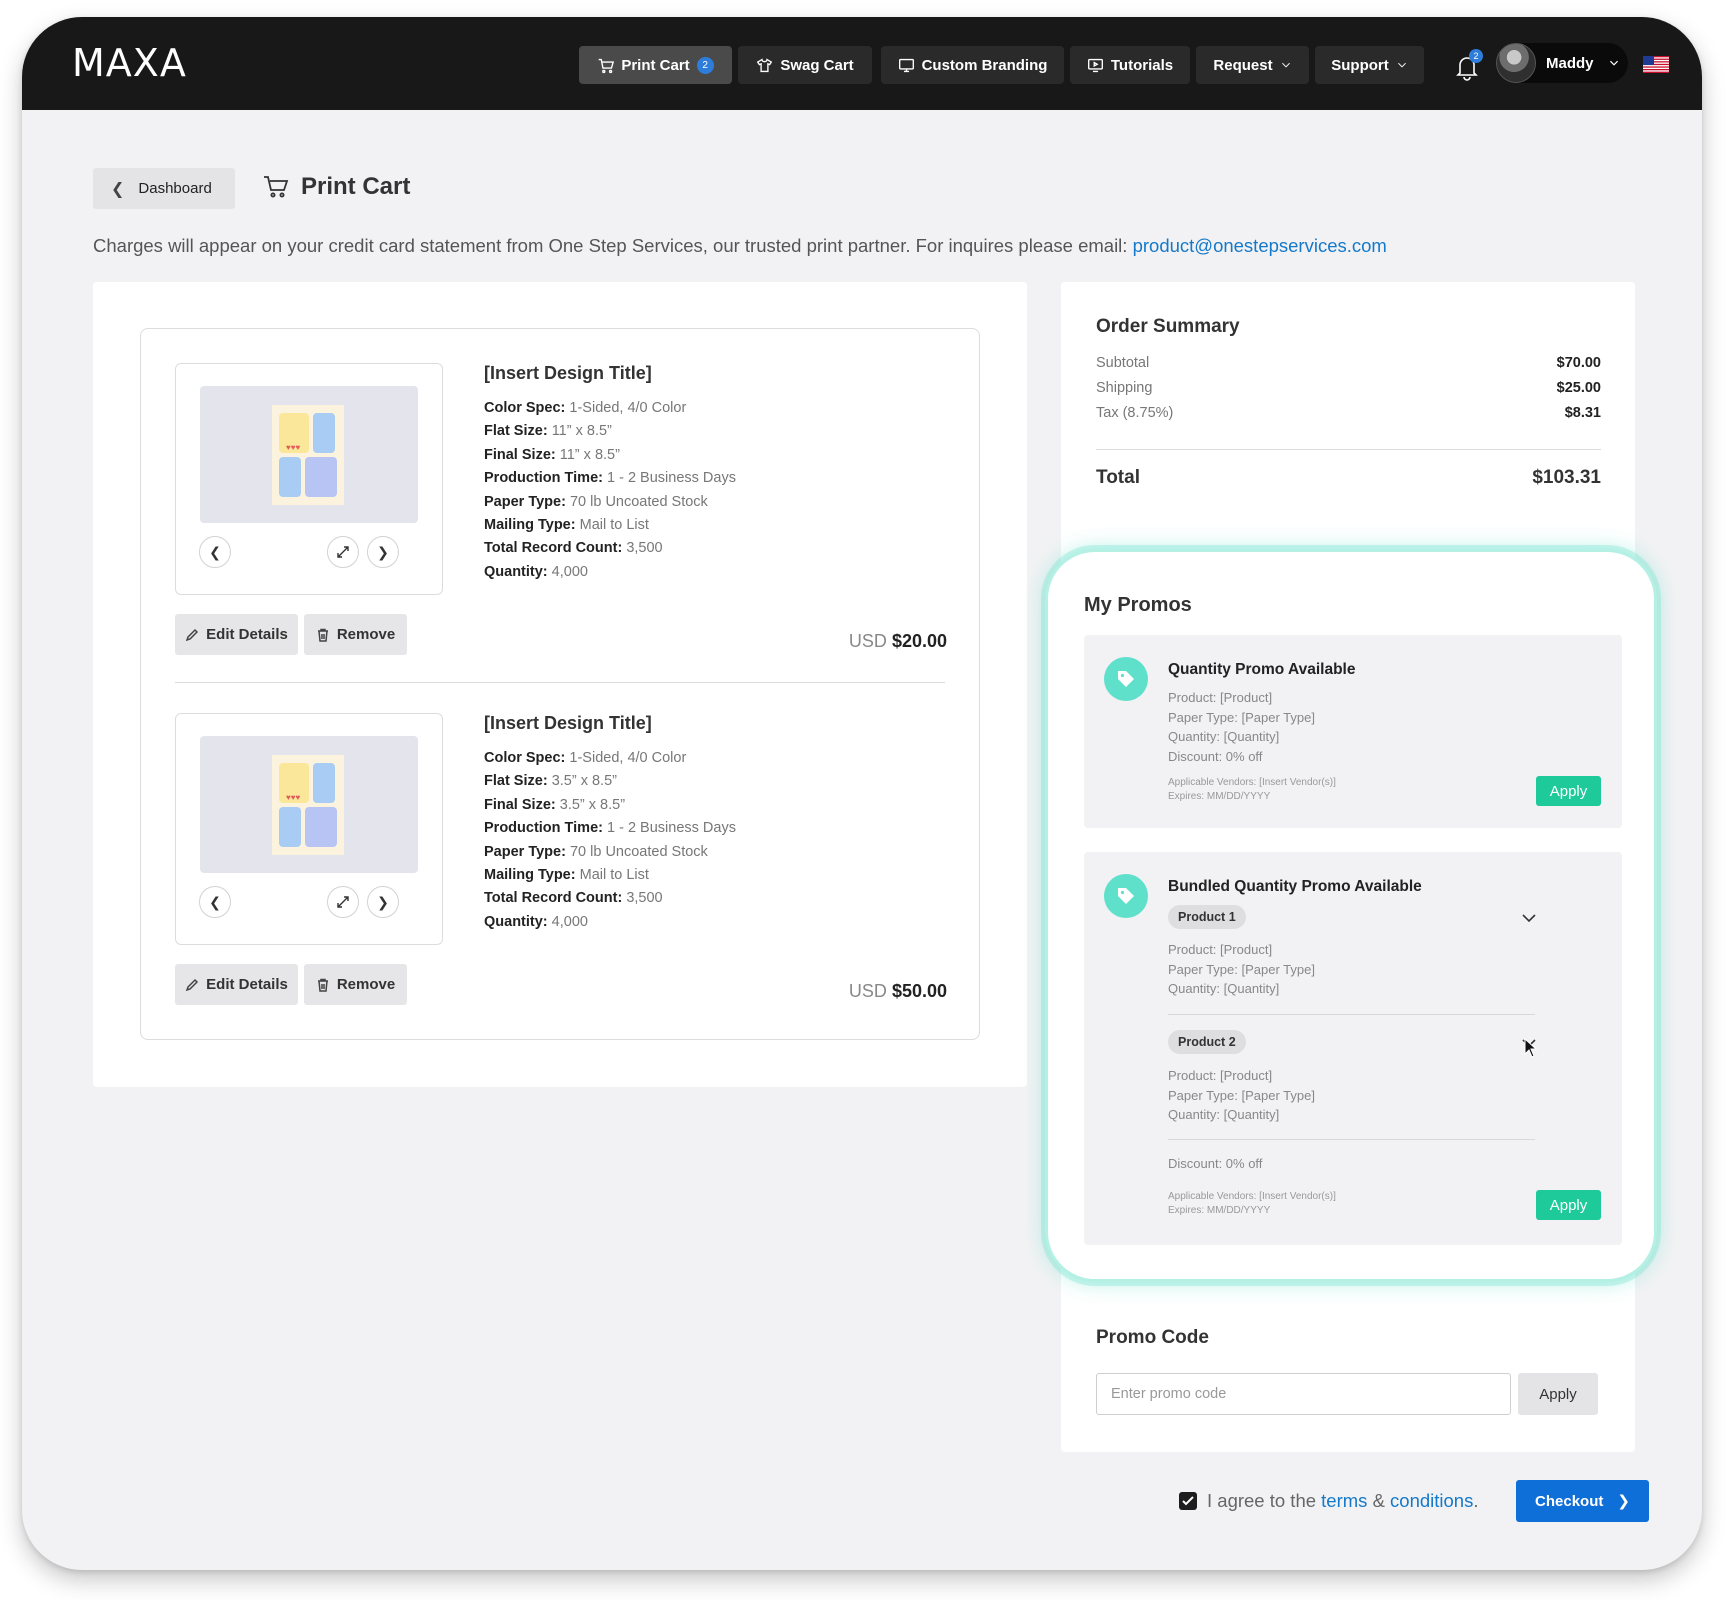 This screenshot has width=1728, height=1600. Describe the element at coordinates (906, 65) in the screenshot. I see `monitor-icon` at that location.